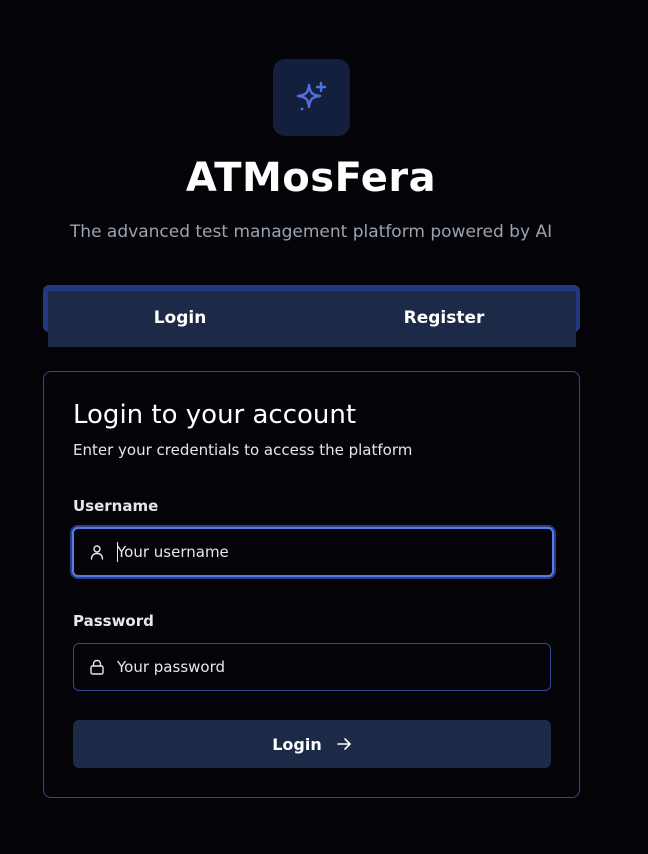  I want to click on user-icon, so click(97, 552).